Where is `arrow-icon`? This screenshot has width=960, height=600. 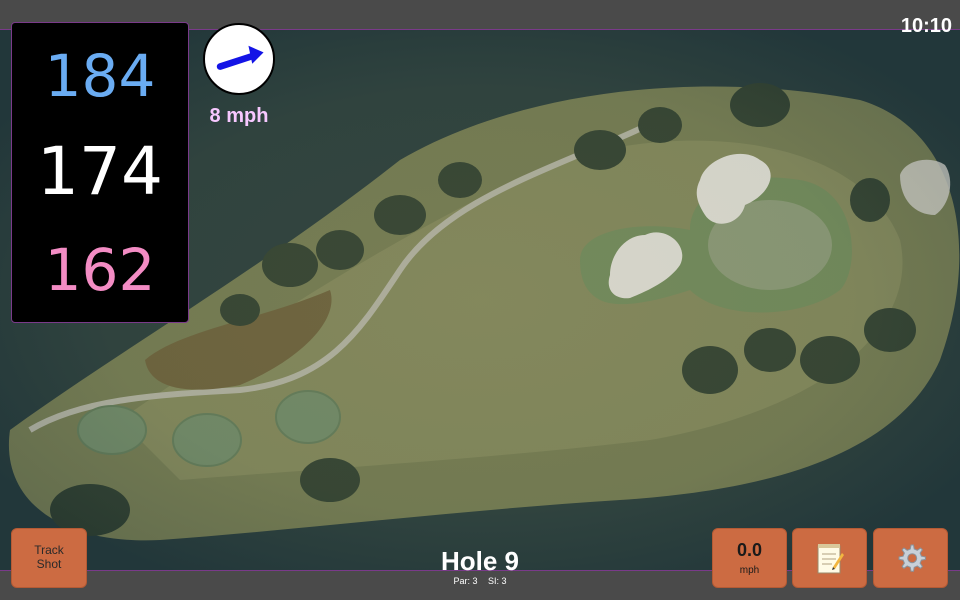
arrow-icon is located at coordinates (240, 57).